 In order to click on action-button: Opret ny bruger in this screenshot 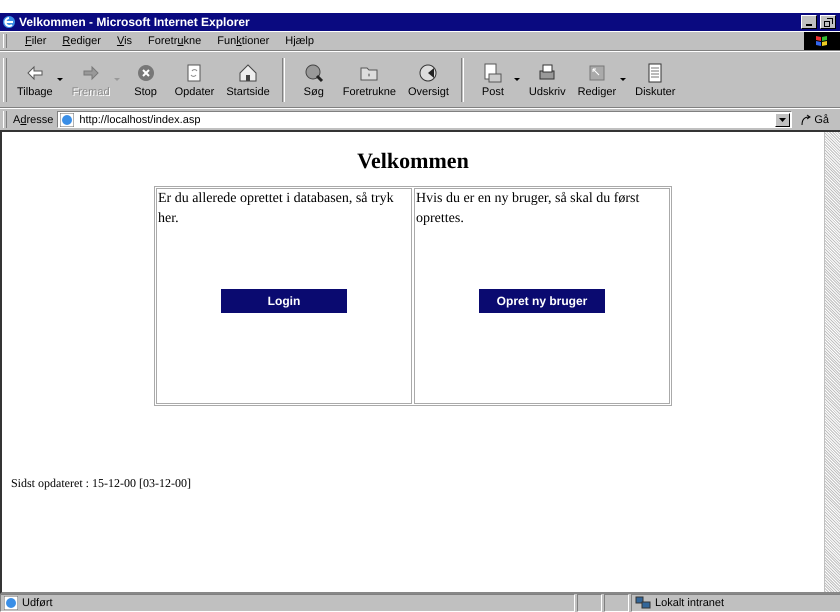, I will do `click(542, 301)`.